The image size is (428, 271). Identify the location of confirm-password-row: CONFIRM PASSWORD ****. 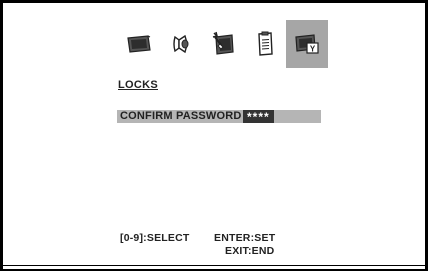
(219, 117).